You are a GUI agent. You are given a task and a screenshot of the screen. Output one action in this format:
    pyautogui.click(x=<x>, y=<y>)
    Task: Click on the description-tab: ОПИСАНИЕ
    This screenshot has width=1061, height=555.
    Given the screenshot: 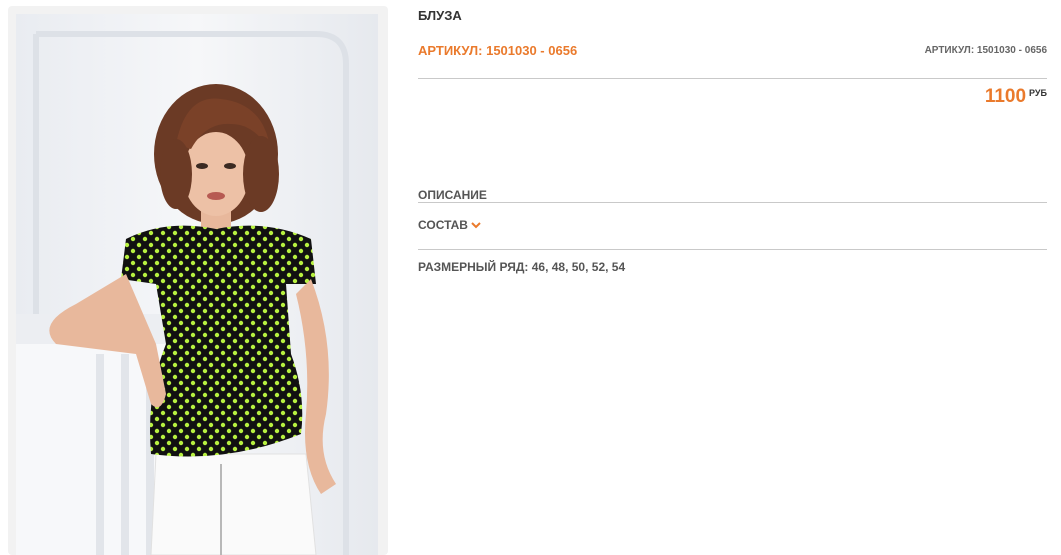 What is the action you would take?
    pyautogui.click(x=452, y=195)
    